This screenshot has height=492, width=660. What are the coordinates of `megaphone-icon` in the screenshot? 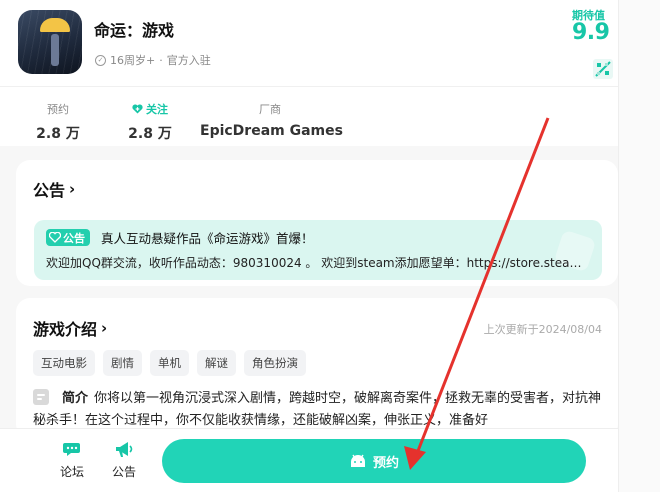 It's located at (124, 449).